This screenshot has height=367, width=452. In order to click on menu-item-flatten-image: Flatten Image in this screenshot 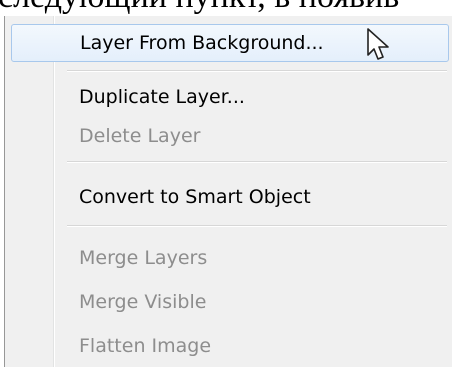, I will do `click(230, 346)`.